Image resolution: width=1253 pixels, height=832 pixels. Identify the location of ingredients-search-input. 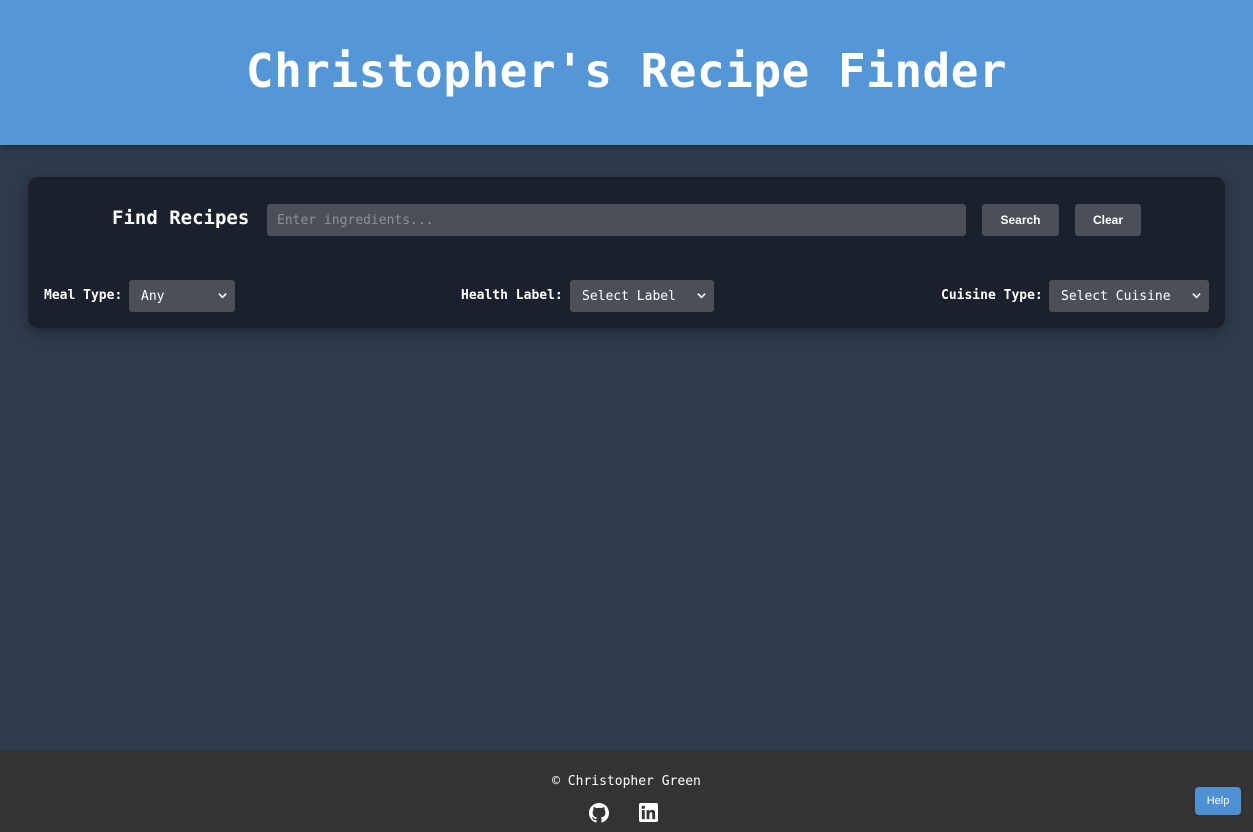
(616, 220).